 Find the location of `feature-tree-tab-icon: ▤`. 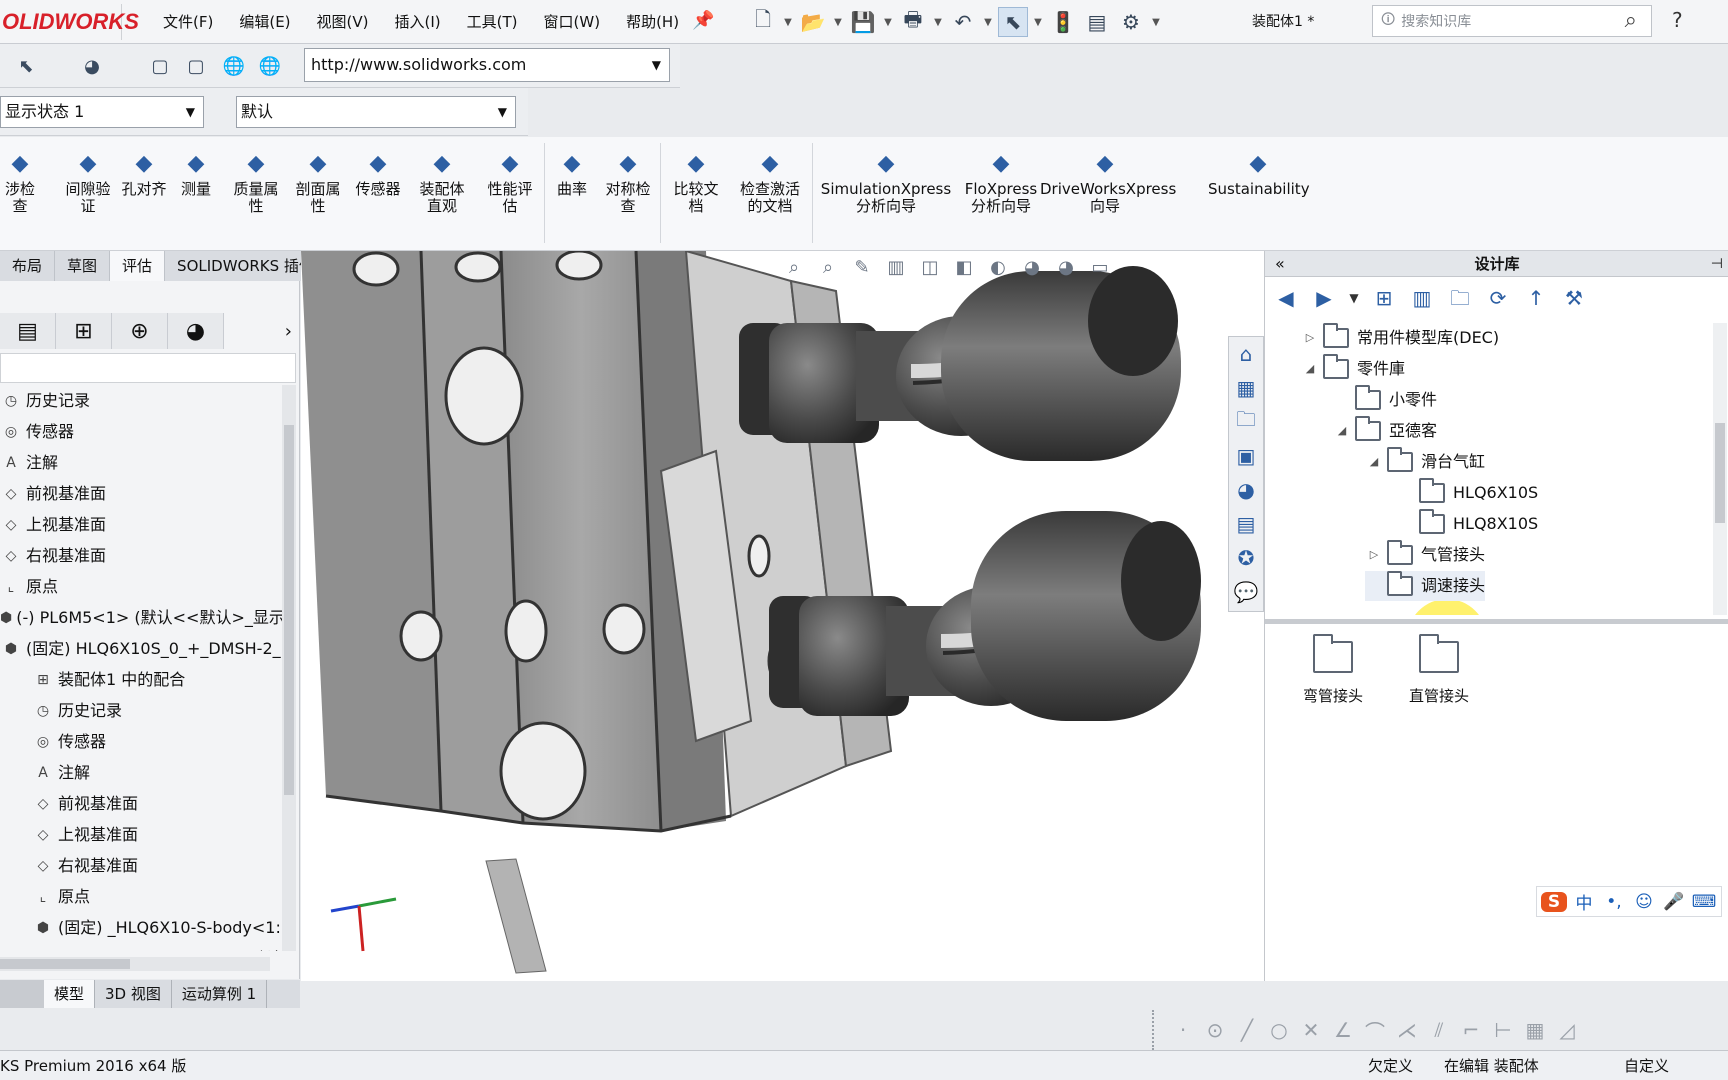

feature-tree-tab-icon: ▤ is located at coordinates (28, 331).